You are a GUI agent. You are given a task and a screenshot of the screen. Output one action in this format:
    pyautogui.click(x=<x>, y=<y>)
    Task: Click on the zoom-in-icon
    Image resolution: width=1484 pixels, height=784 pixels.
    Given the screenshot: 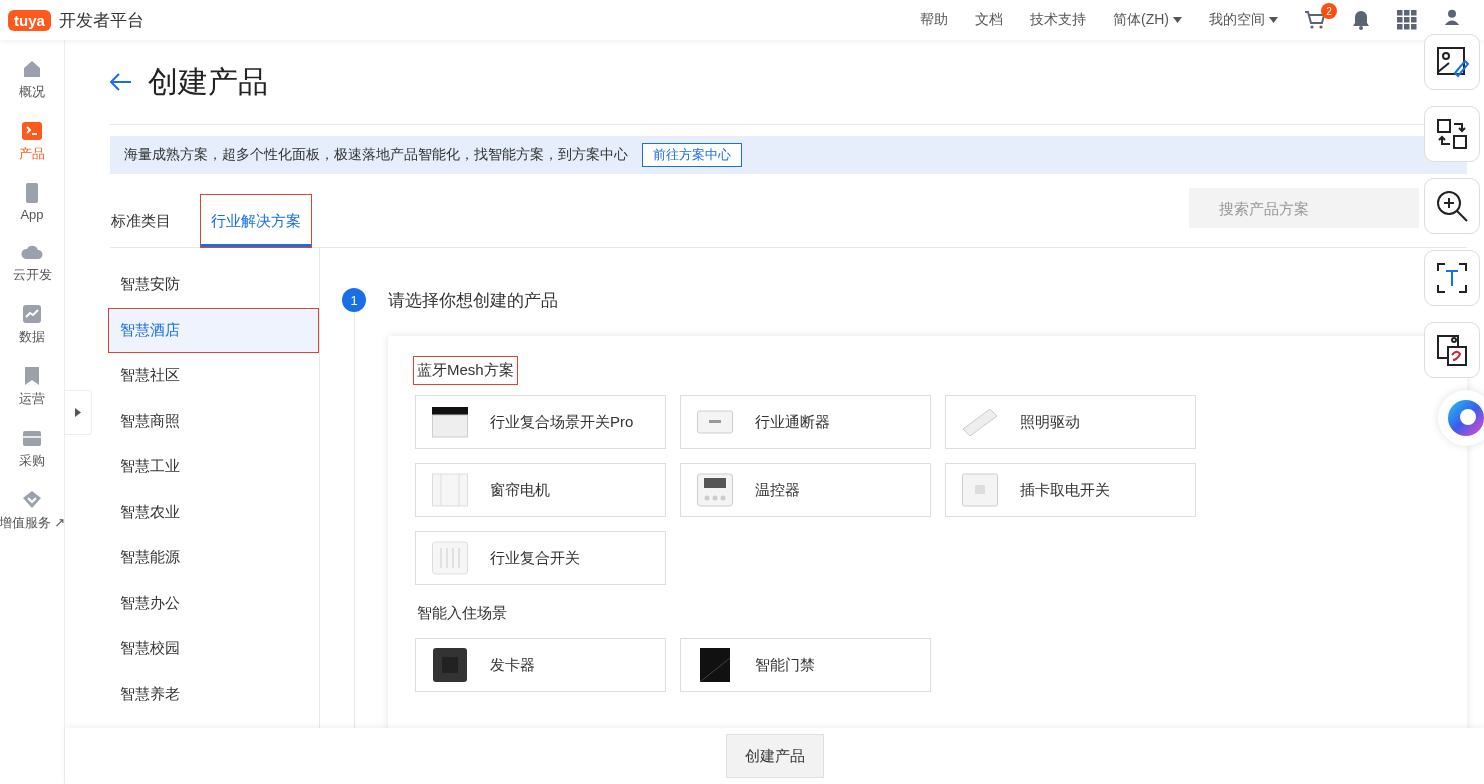 What is the action you would take?
    pyautogui.click(x=1452, y=206)
    